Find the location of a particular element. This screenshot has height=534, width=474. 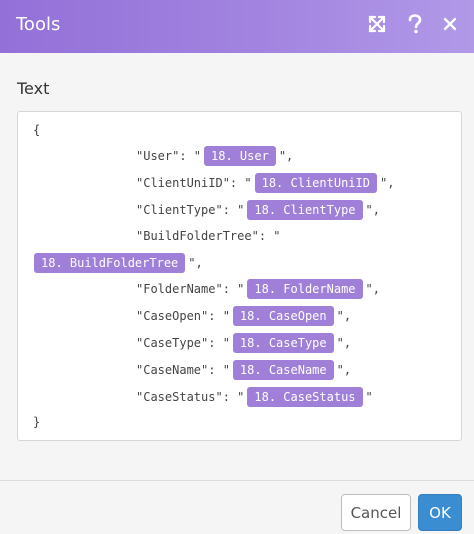

mapped-value-pill: 18. ClientUniID is located at coordinates (315, 183).